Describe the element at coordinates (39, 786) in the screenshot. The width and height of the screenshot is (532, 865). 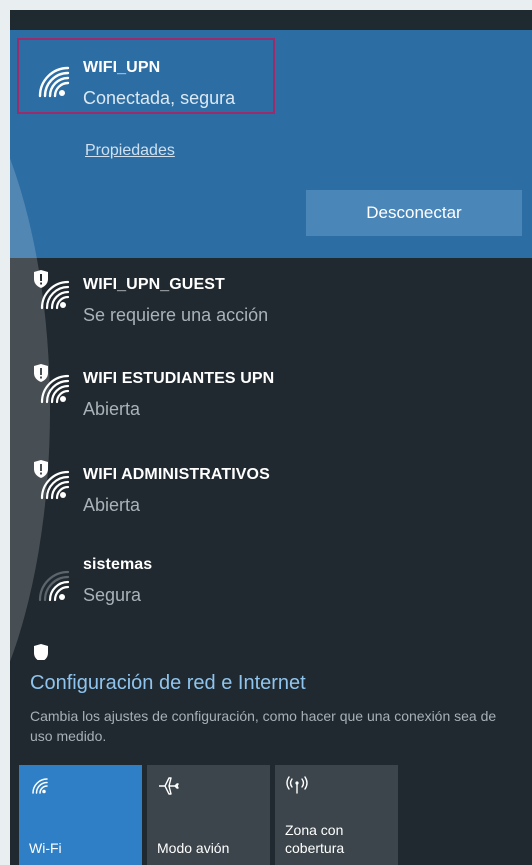
I see `wifi-icon` at that location.